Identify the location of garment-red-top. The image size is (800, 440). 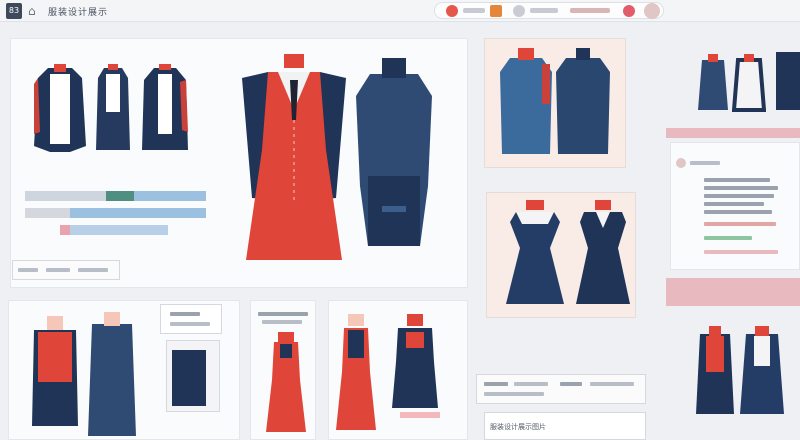
(55, 368).